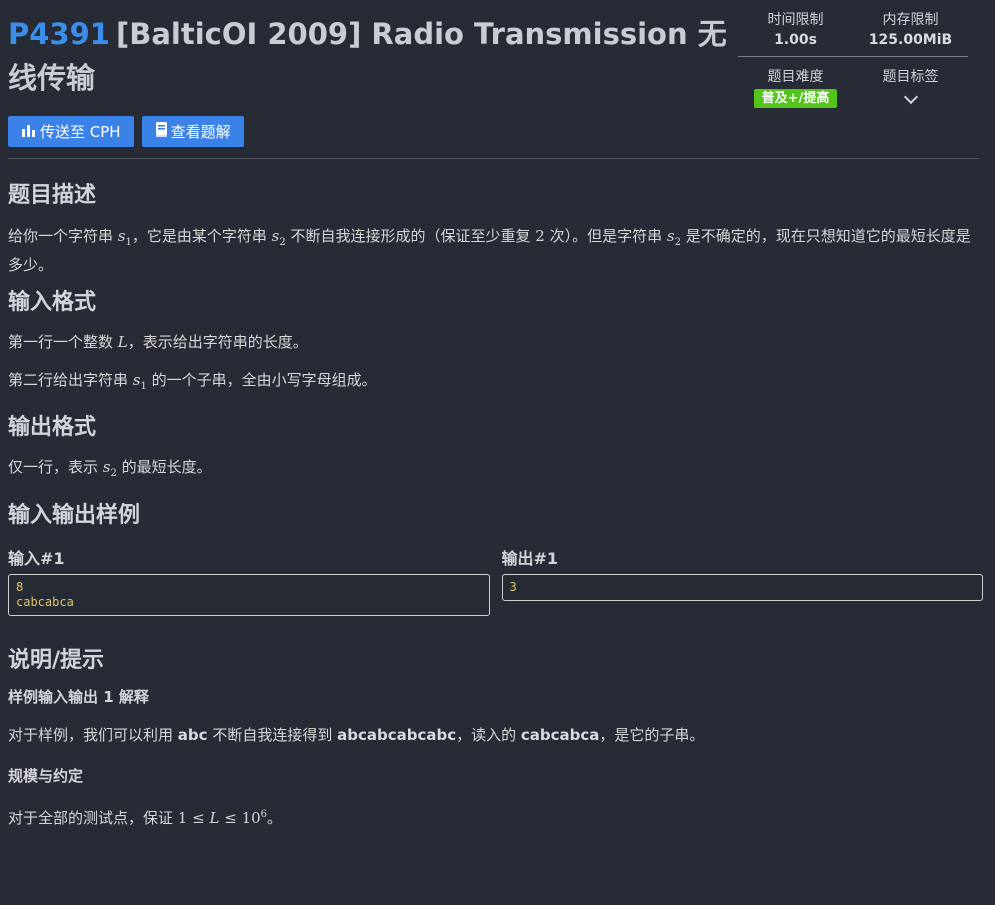 The image size is (995, 905). I want to click on stats-divider, so click(853, 56).